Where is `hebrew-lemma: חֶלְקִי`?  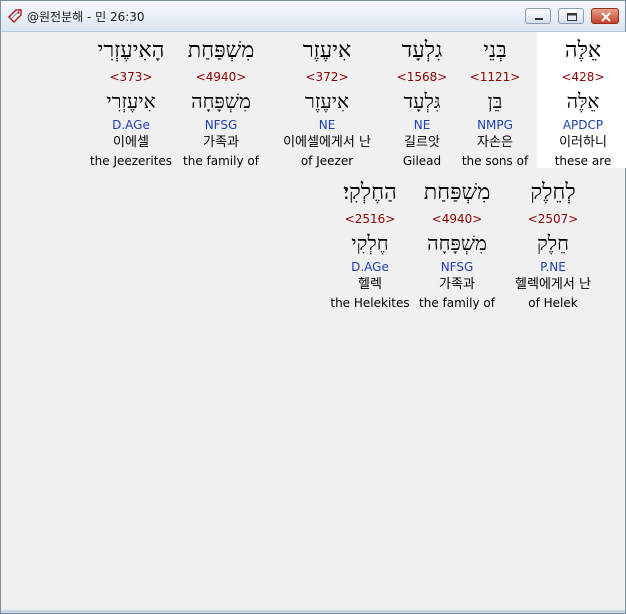
hebrew-lemma: חֶלְקִי is located at coordinates (370, 243).